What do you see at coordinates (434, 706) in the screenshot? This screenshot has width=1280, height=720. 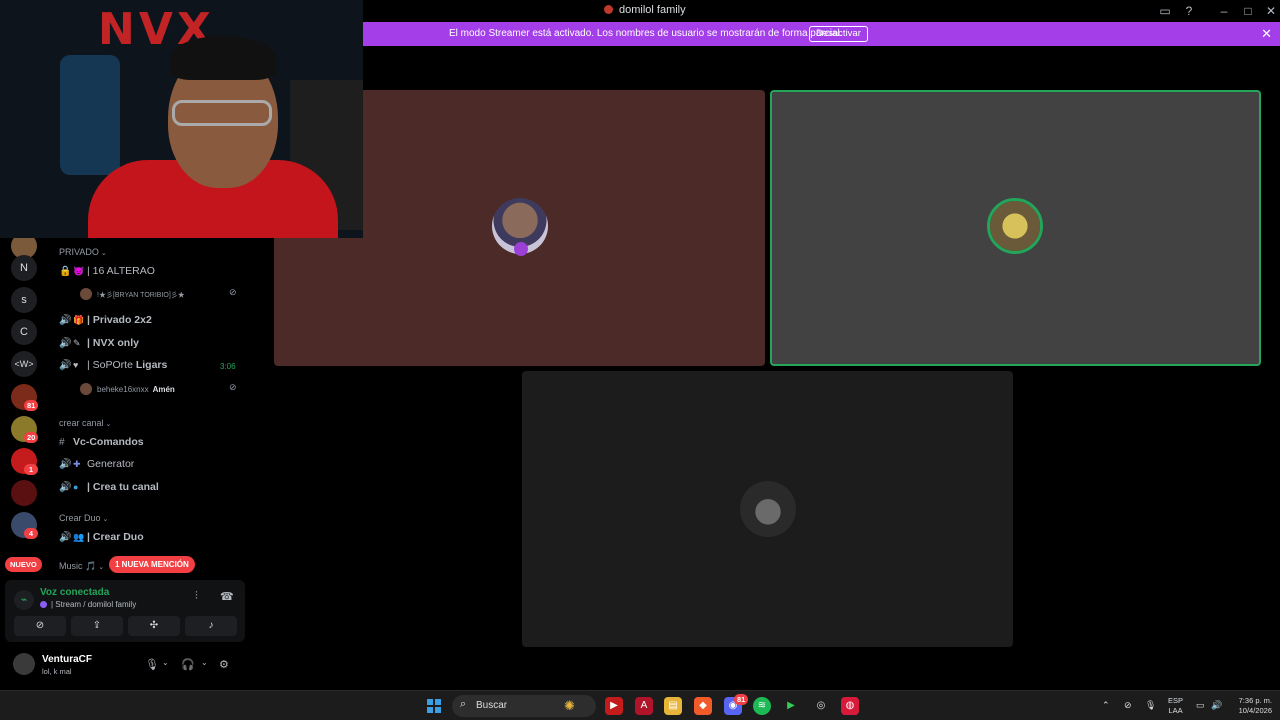 I see `start-button` at bounding box center [434, 706].